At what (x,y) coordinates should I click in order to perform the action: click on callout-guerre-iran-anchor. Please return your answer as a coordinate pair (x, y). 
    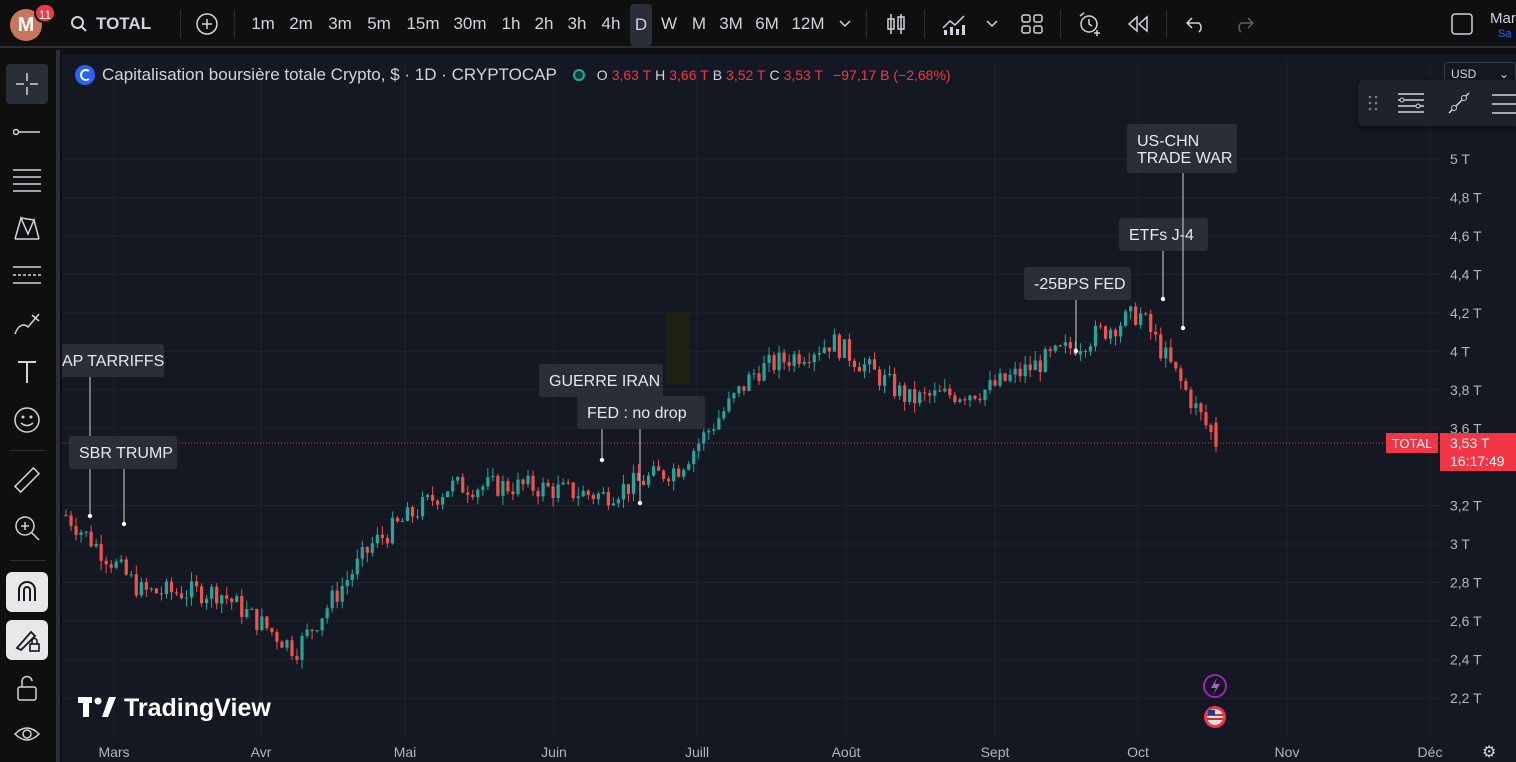
    Looking at the image, I should click on (602, 460).